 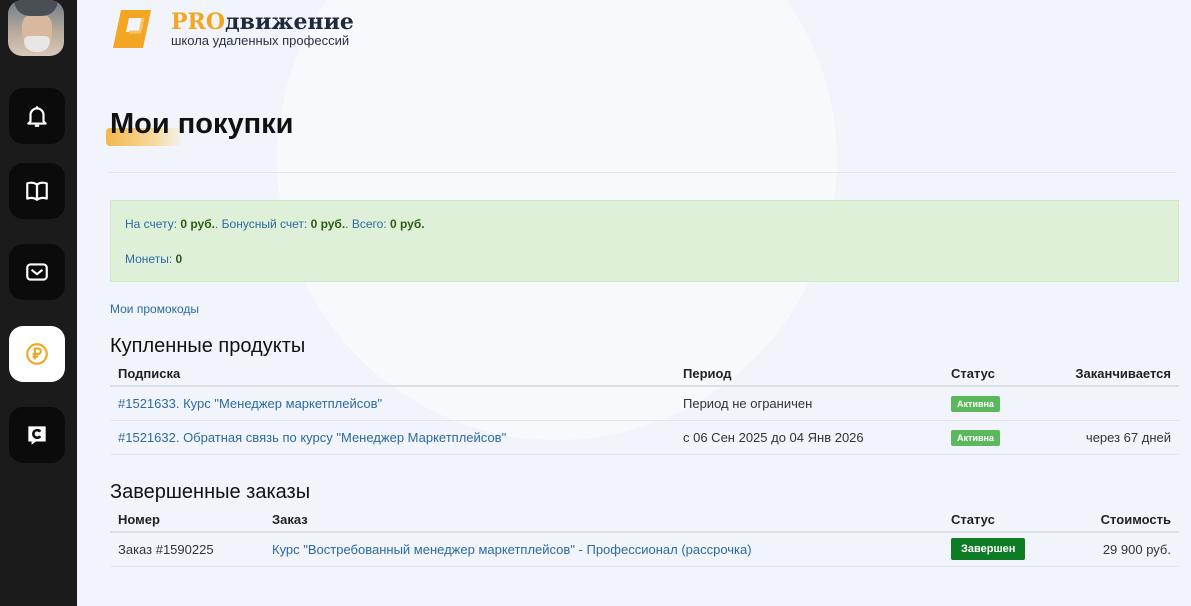 What do you see at coordinates (603, 520) in the screenshot?
I see `column-header: Заказ` at bounding box center [603, 520].